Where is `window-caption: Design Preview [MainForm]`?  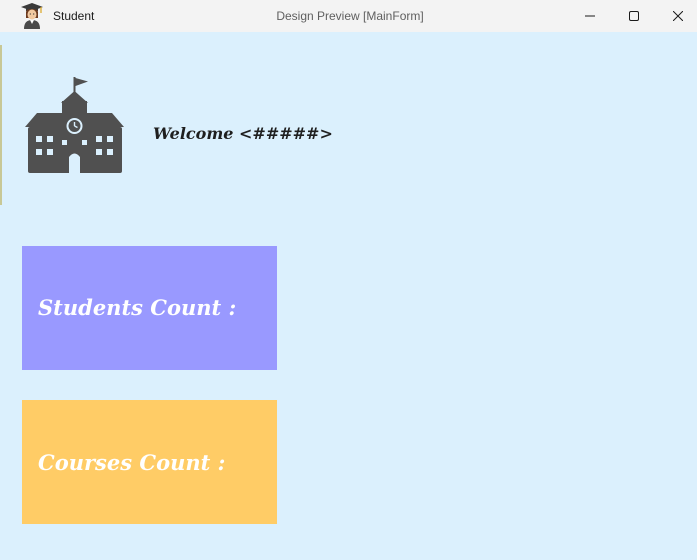 window-caption: Design Preview [MainForm] is located at coordinates (350, 16).